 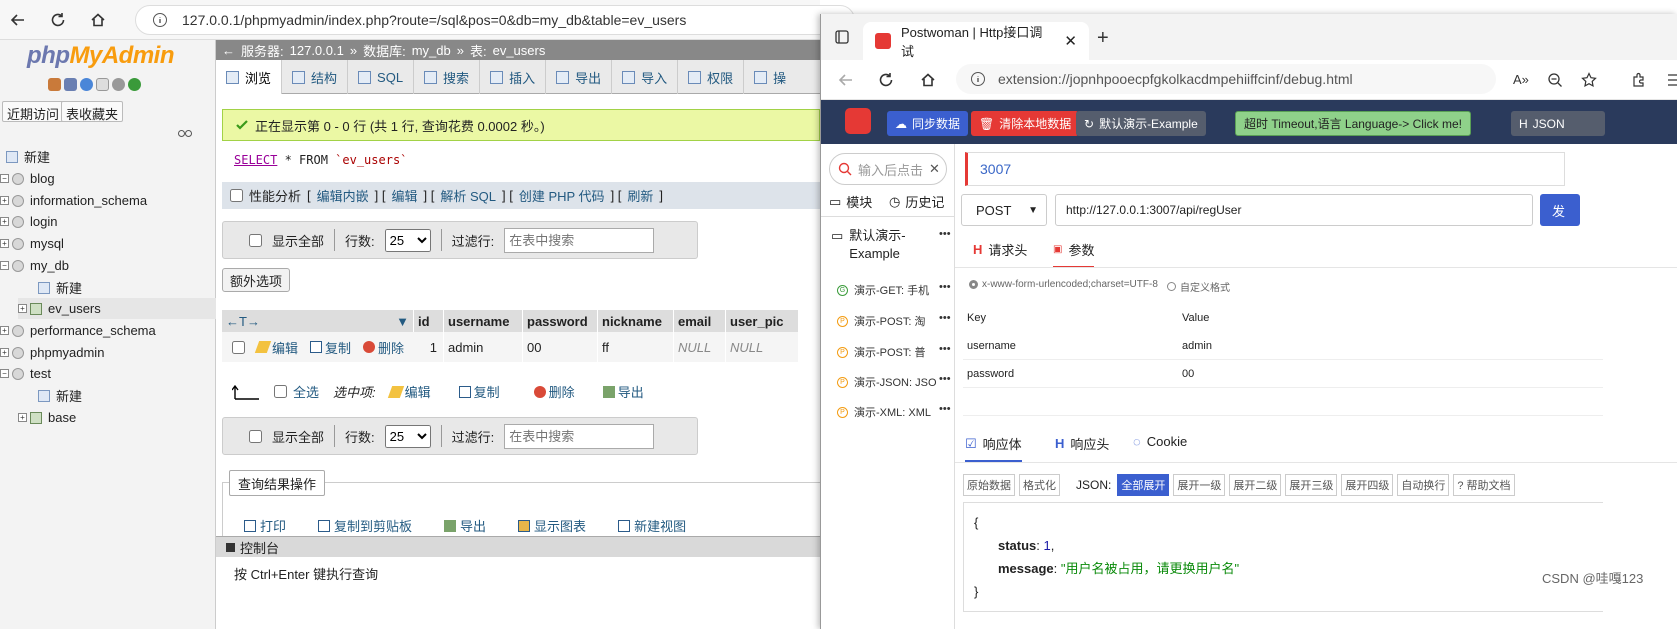 What do you see at coordinates (850, 201) in the screenshot?
I see `tab-modules: ▭ 模块` at bounding box center [850, 201].